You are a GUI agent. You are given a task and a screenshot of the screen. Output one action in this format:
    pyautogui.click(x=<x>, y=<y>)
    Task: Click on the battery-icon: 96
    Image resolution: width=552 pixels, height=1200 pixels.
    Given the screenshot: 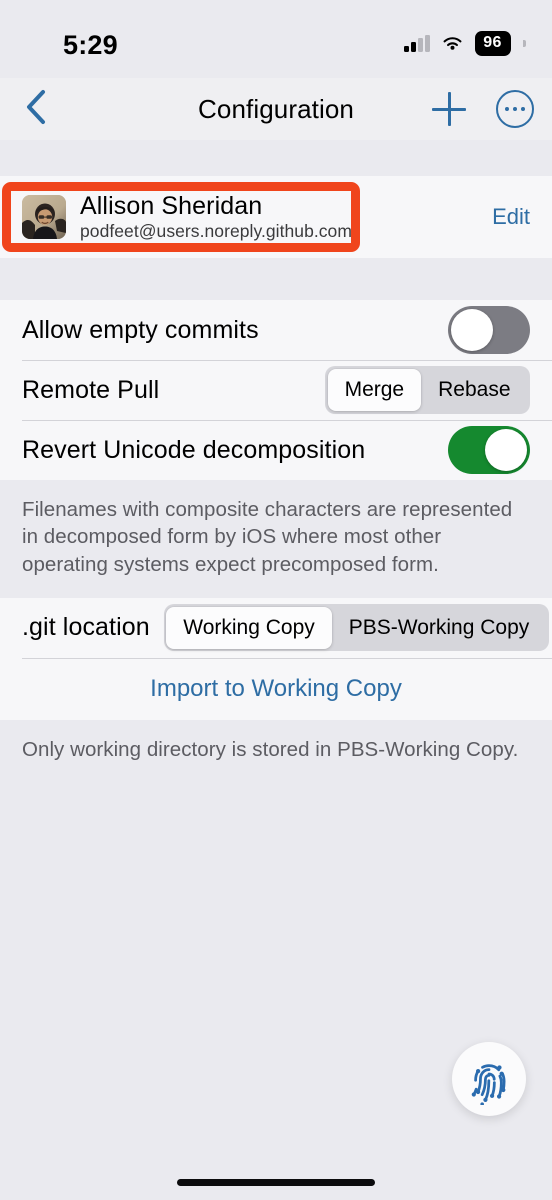 What is the action you would take?
    pyautogui.click(x=492, y=43)
    